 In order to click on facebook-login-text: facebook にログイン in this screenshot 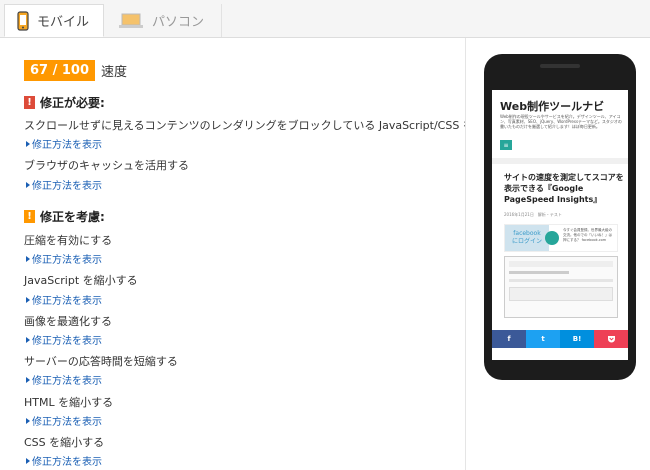, I will do `click(527, 238)`.